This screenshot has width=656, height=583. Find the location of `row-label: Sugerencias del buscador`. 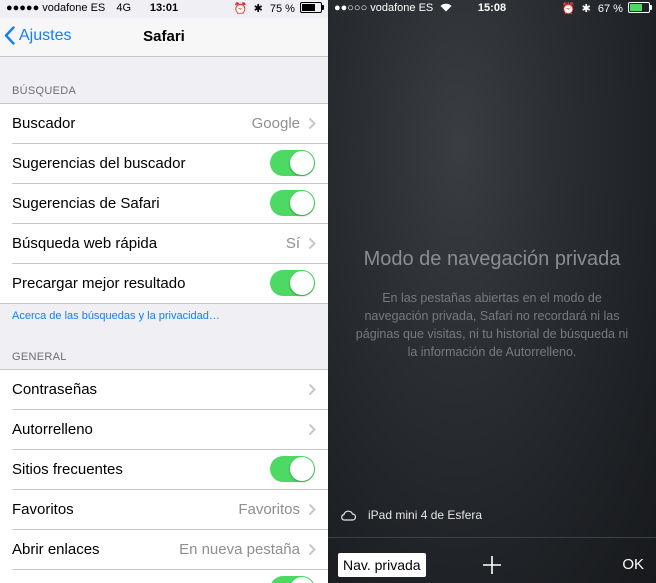

row-label: Sugerencias del buscador is located at coordinates (99, 163).